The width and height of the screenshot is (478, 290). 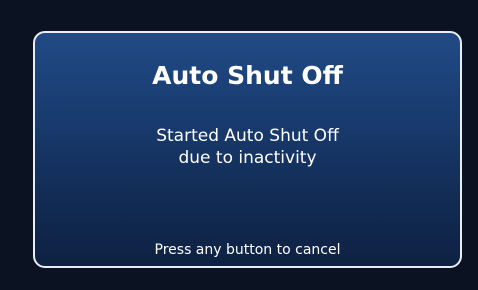 I want to click on dialog-message-line-1: Started Auto Shut Off, so click(x=247, y=136).